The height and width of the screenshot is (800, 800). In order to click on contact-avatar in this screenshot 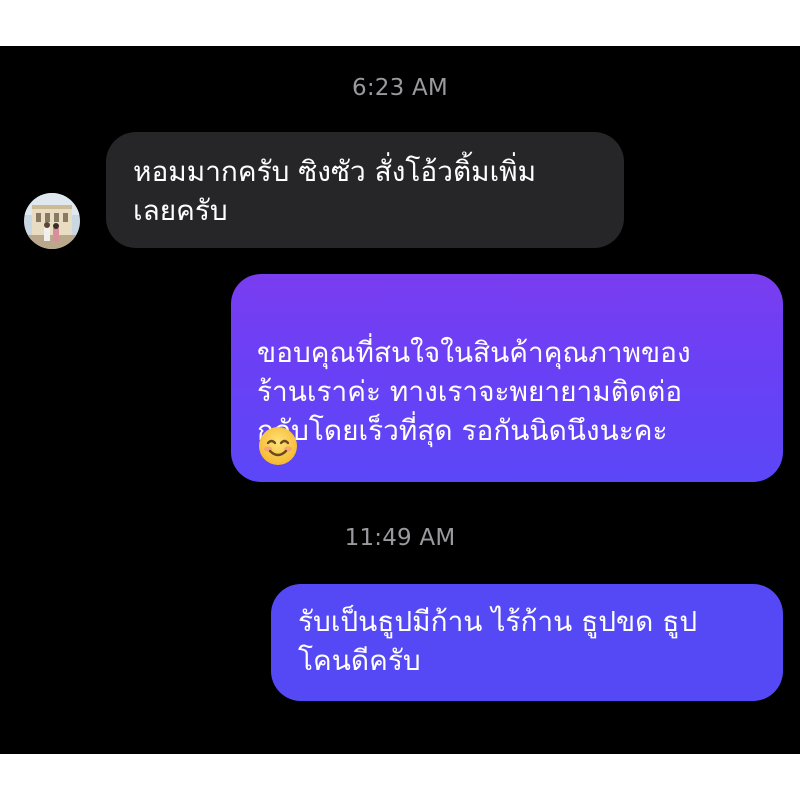, I will do `click(52, 221)`.